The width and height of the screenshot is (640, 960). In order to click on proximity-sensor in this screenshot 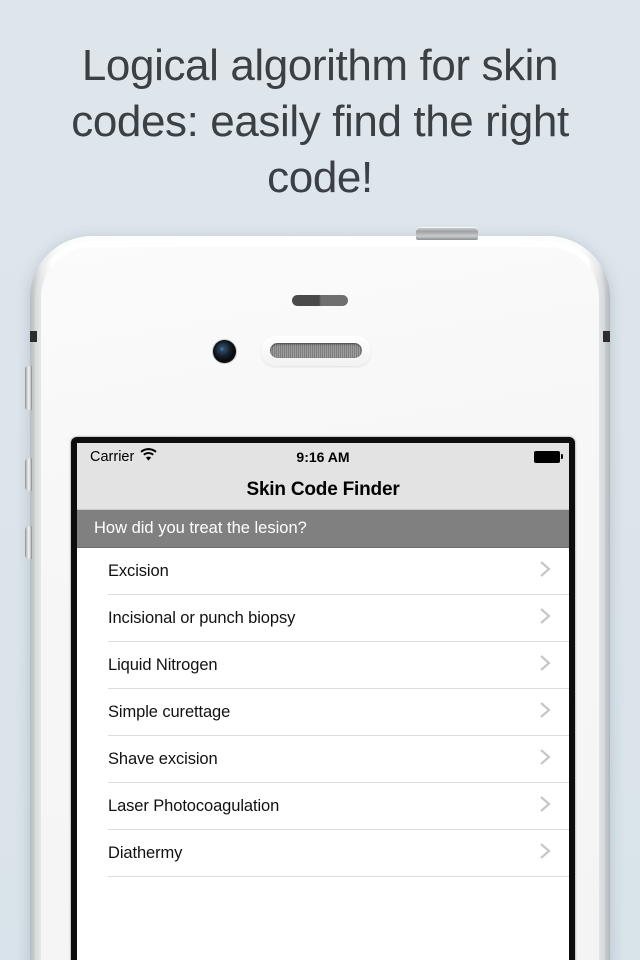, I will do `click(320, 300)`.